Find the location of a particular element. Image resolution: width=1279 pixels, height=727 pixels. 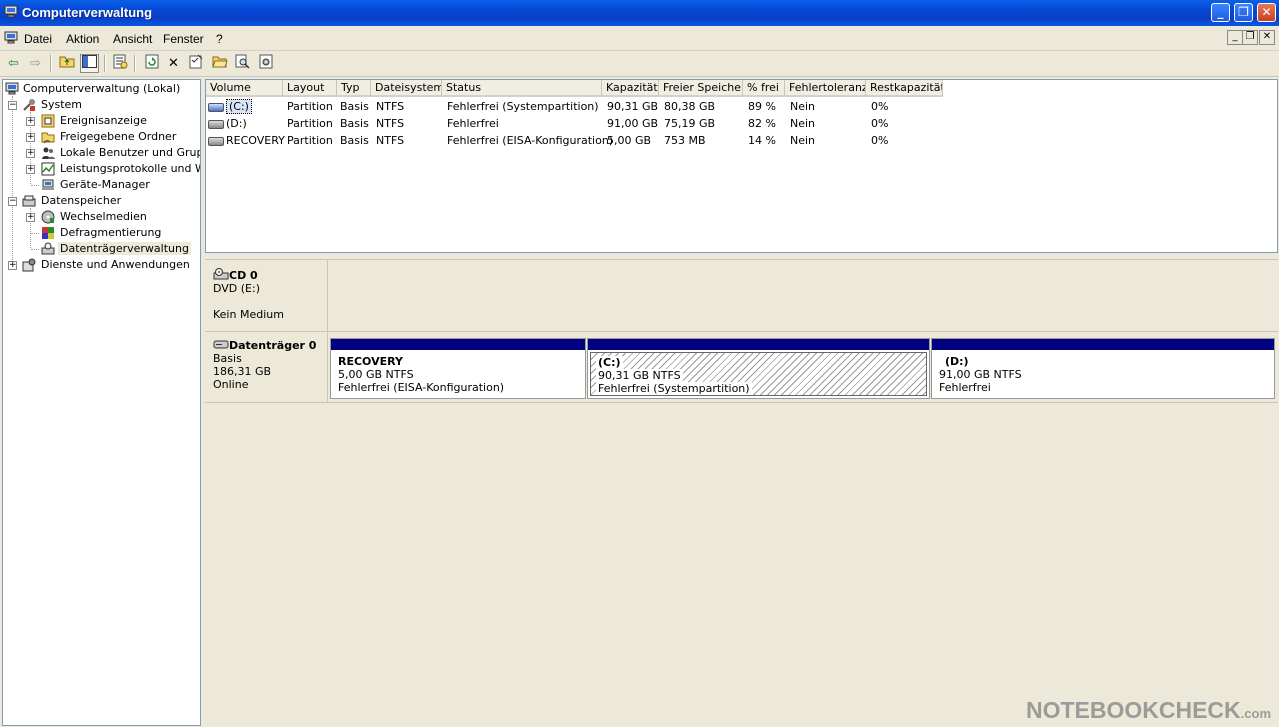

delete-icon: ✕ is located at coordinates (173, 63).